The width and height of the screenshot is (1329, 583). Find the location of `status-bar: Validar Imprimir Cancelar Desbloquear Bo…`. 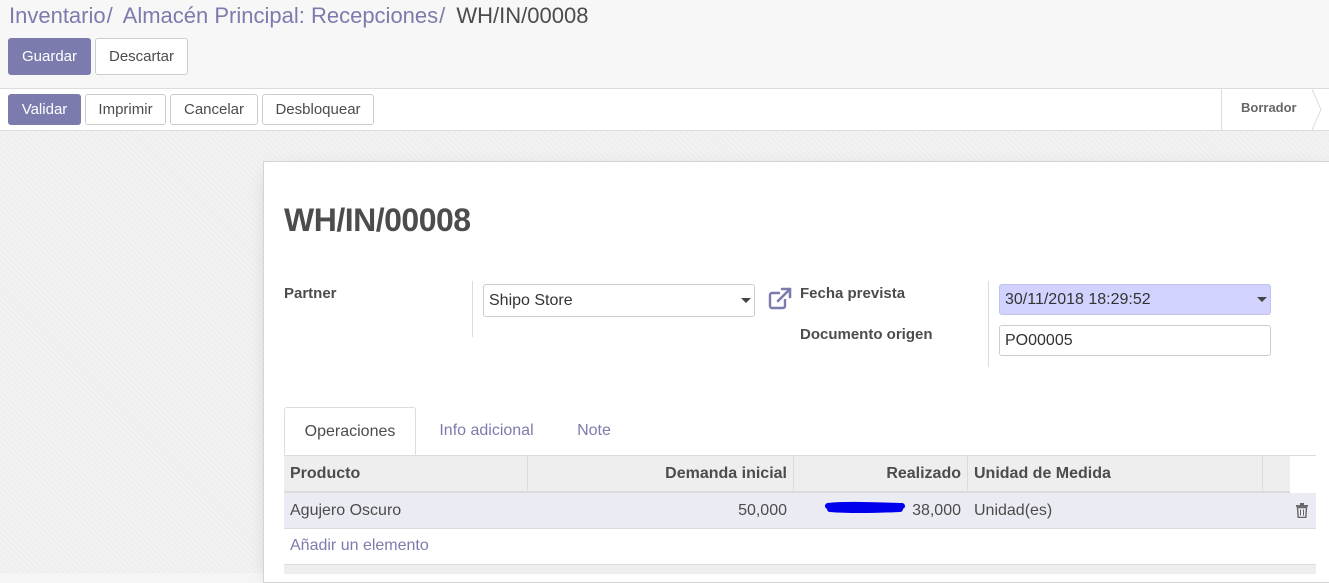

status-bar: Validar Imprimir Cancelar Desbloquear Bo… is located at coordinates (664, 110).